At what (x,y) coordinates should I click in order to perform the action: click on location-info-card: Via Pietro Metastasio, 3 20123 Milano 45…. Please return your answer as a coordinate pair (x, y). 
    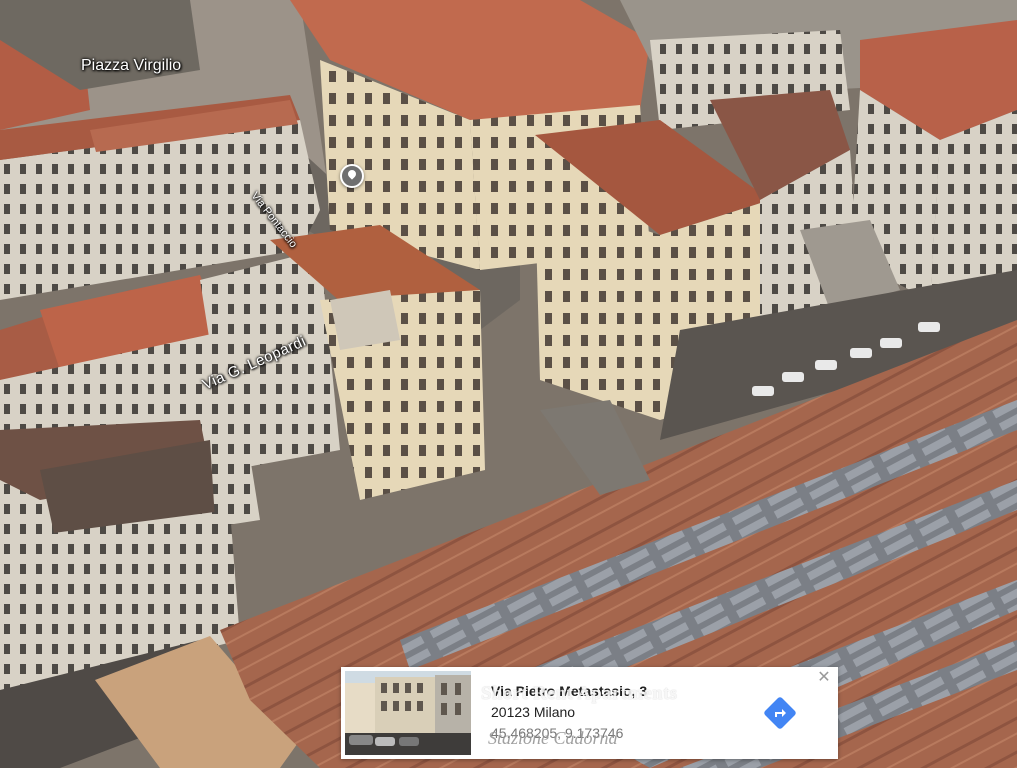
    Looking at the image, I should click on (589, 713).